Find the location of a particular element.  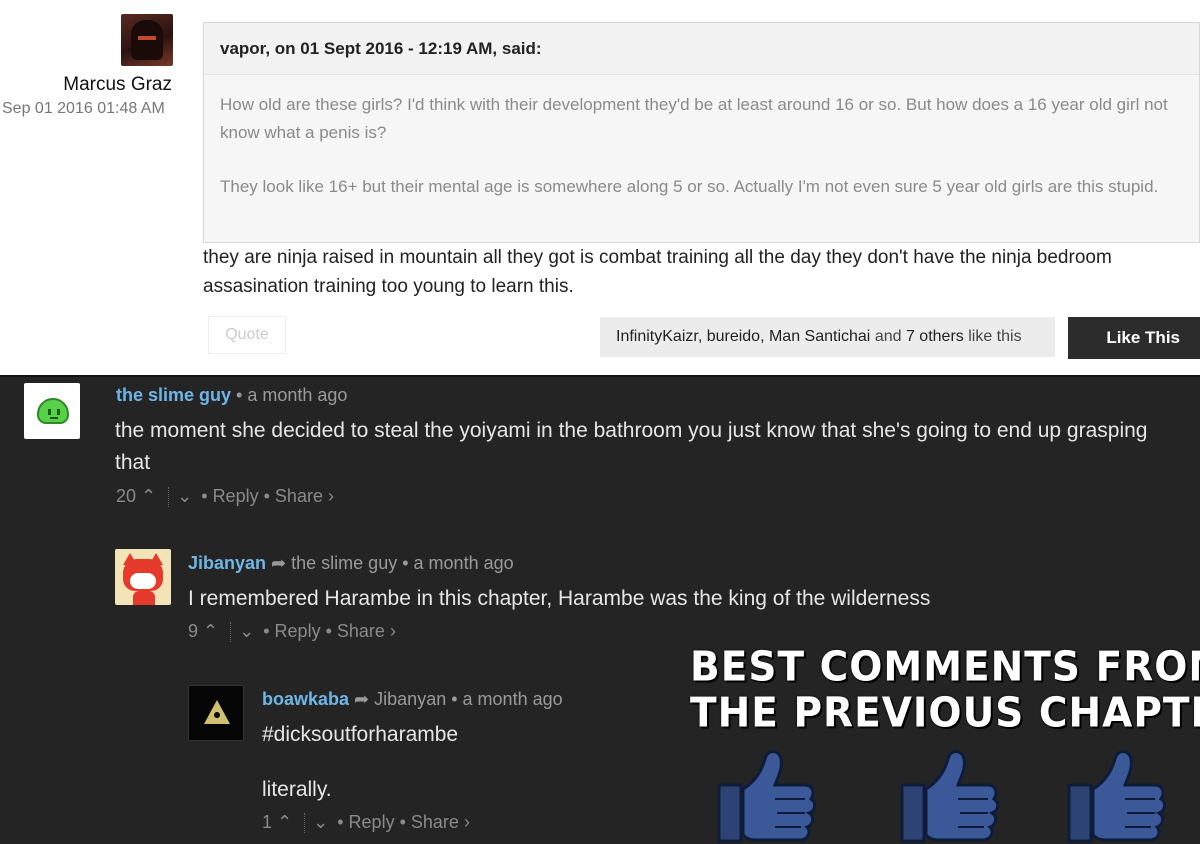

likes-suffix: like this is located at coordinates (995, 336).